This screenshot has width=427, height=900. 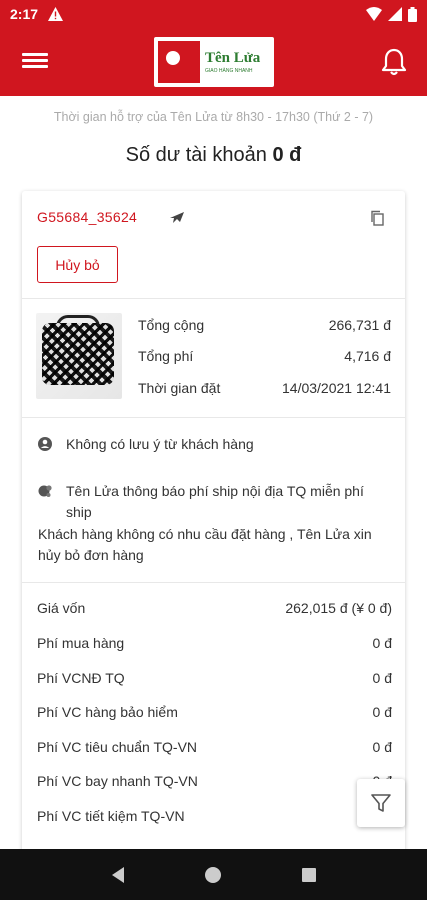 What do you see at coordinates (214, 678) in the screenshot?
I see `fee-row: Phí VCNĐ TQ 0 đ` at bounding box center [214, 678].